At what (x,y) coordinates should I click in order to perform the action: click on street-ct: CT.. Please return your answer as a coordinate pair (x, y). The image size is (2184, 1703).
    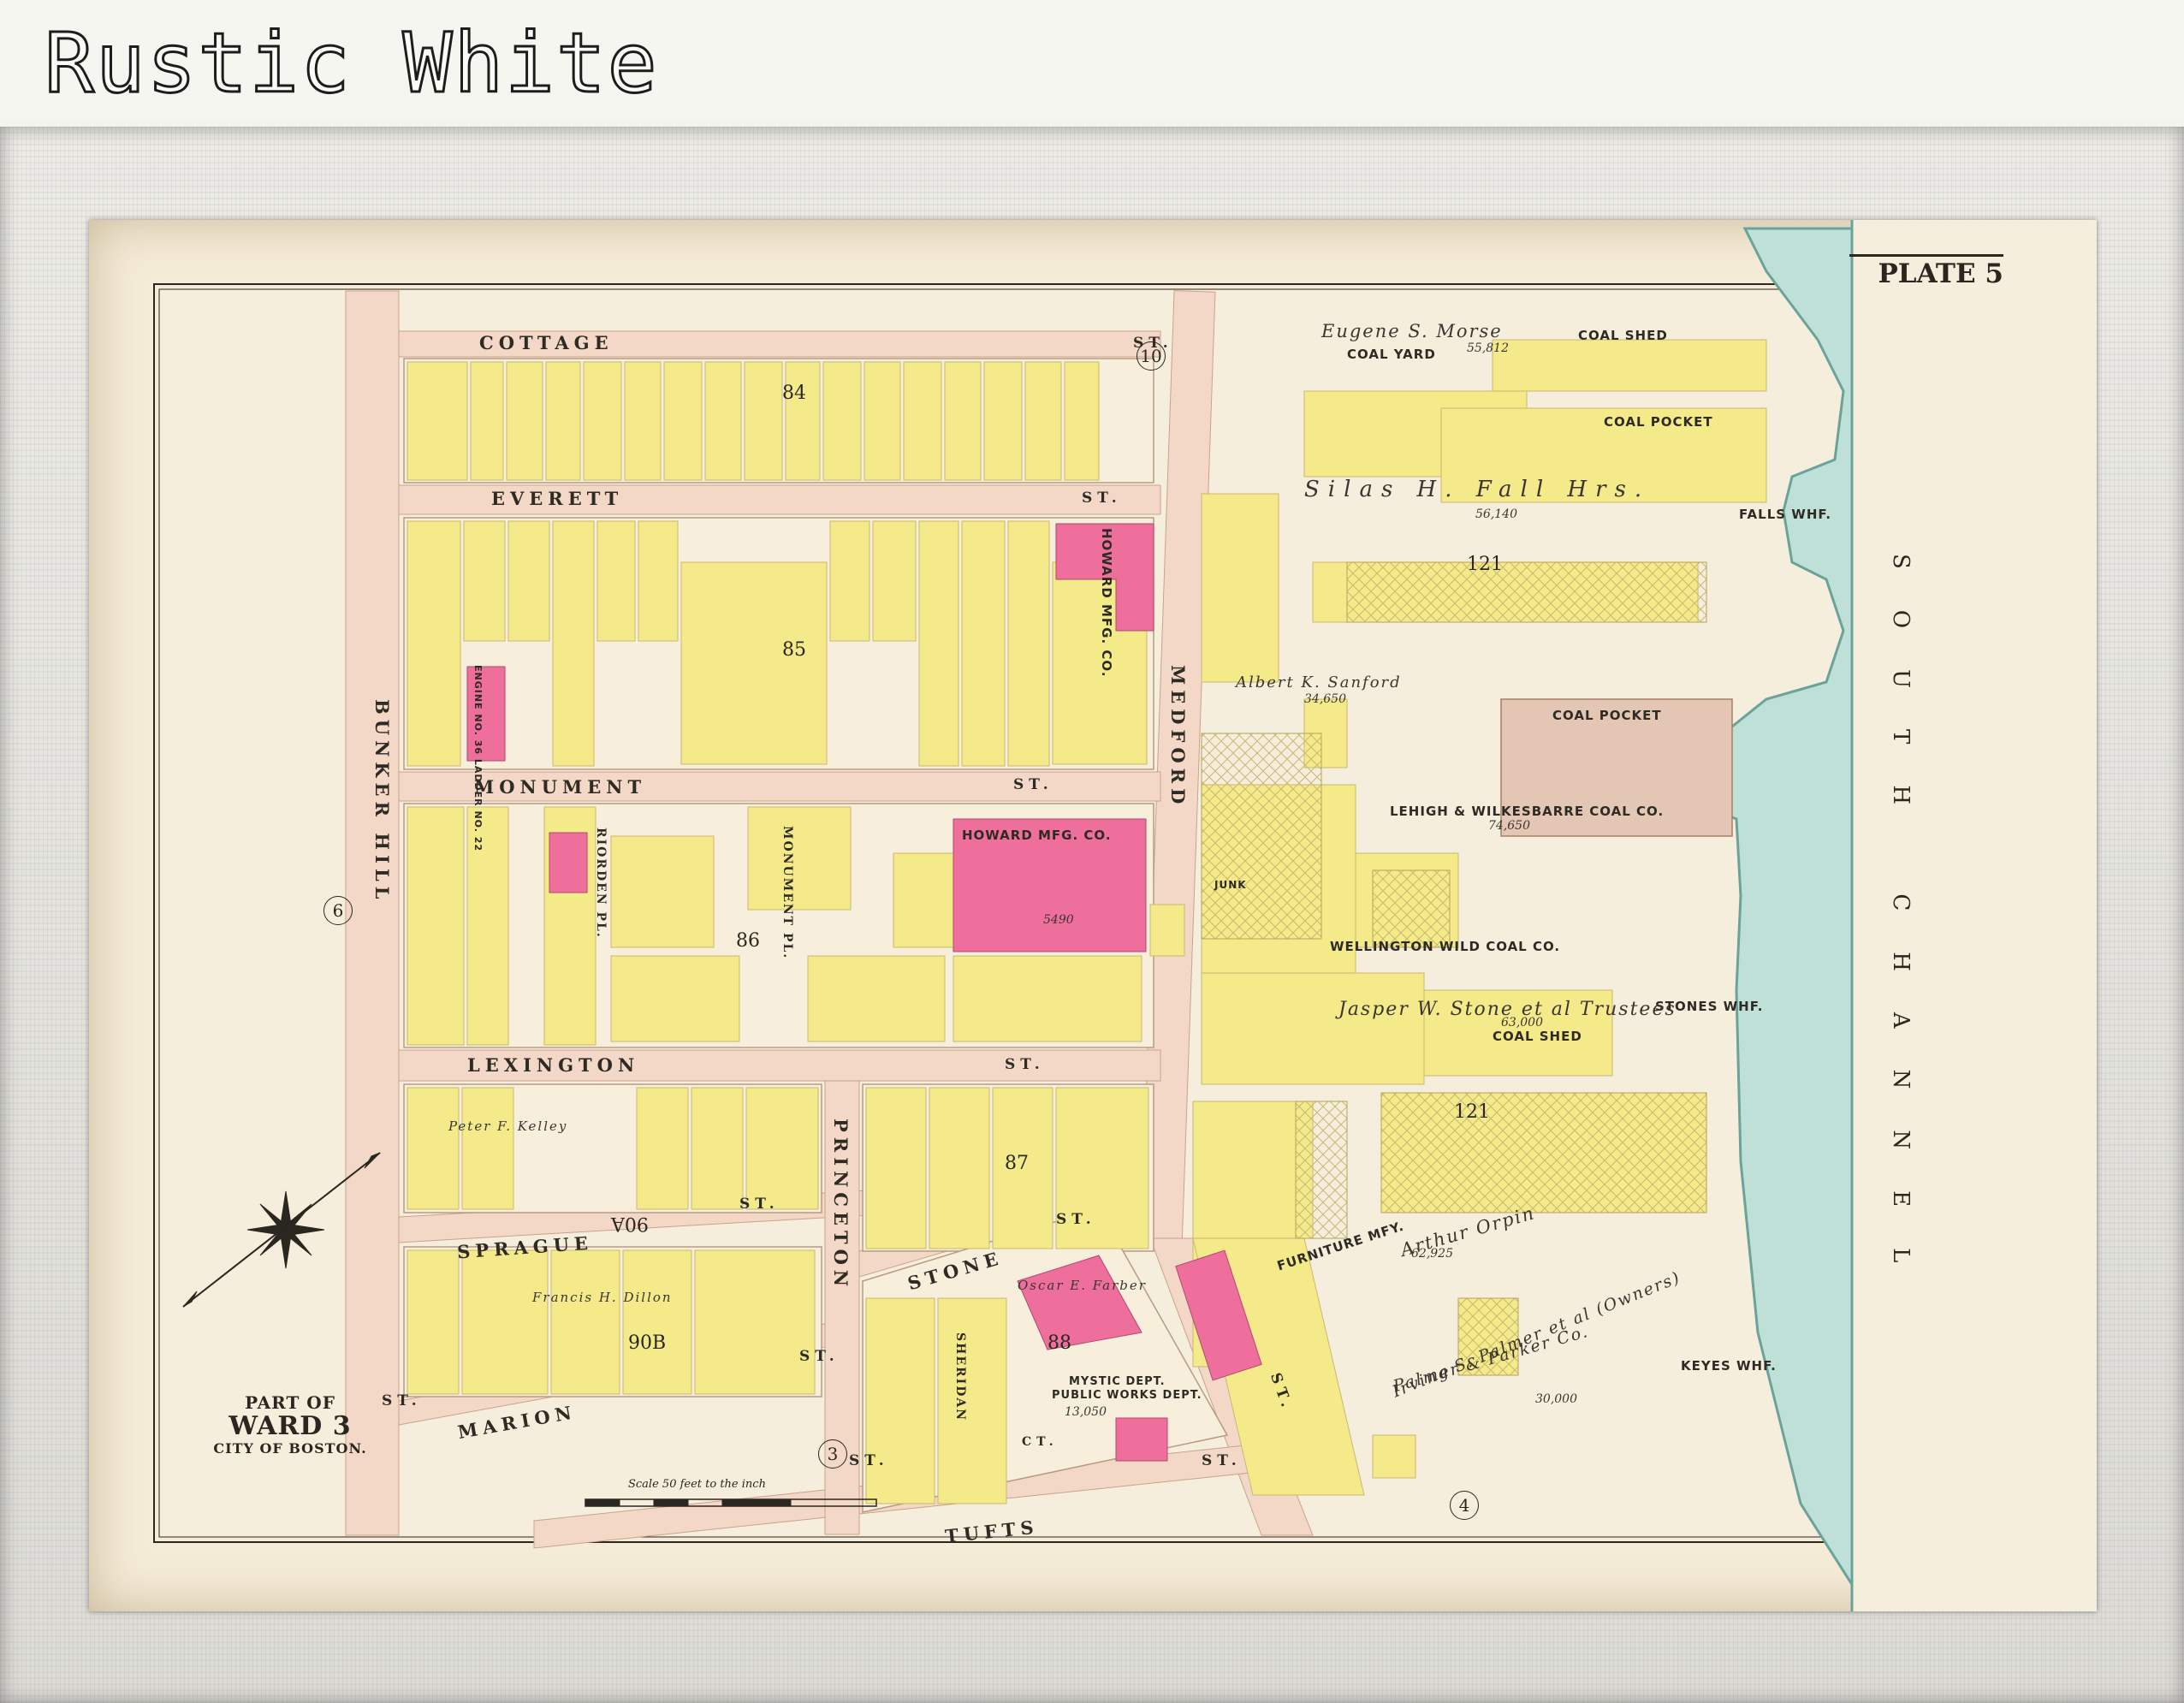
    Looking at the image, I should click on (1040, 1442).